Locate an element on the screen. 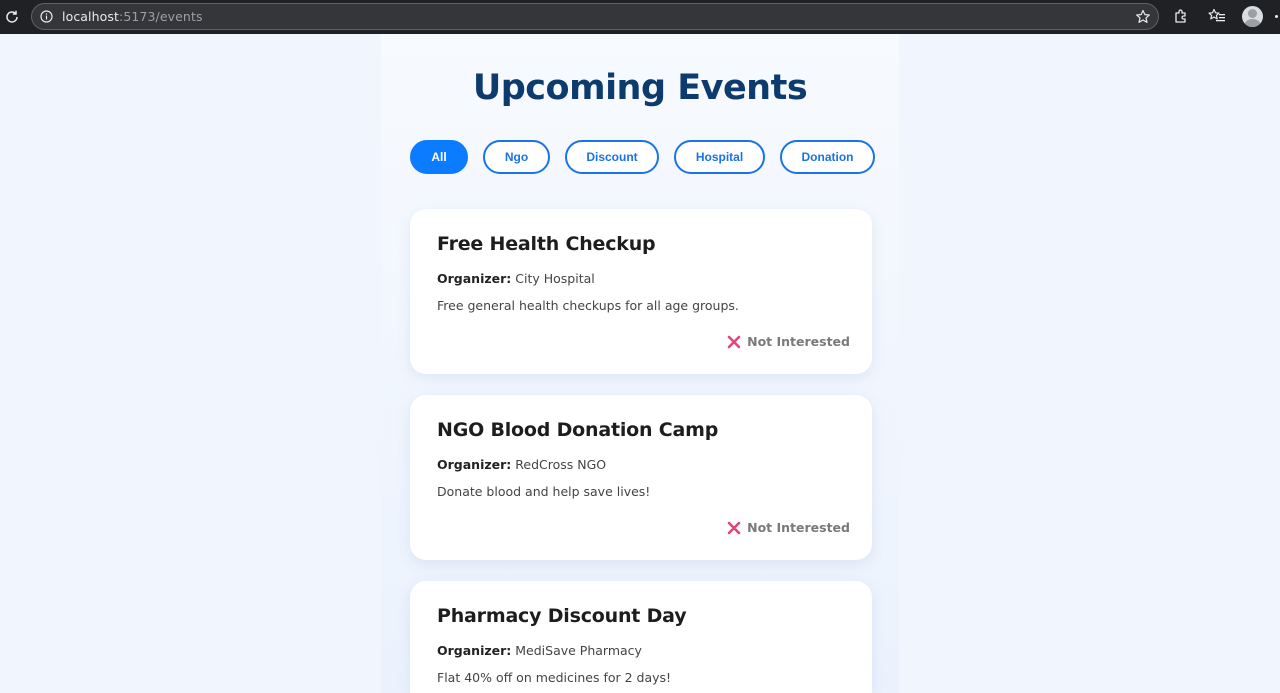  event-title: NGO Blood Donation Camp is located at coordinates (578, 430).